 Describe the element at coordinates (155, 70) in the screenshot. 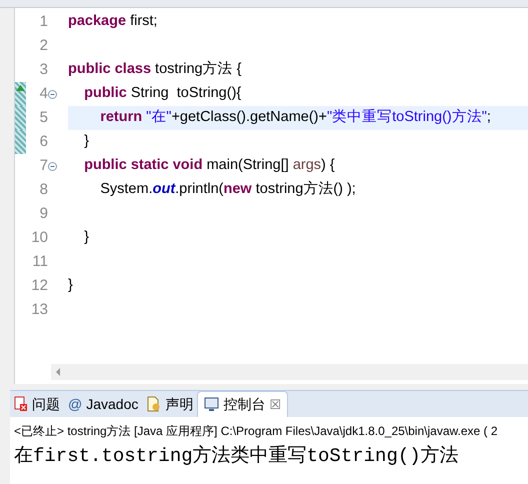

I see `code-line: public class tostring方法 {` at that location.